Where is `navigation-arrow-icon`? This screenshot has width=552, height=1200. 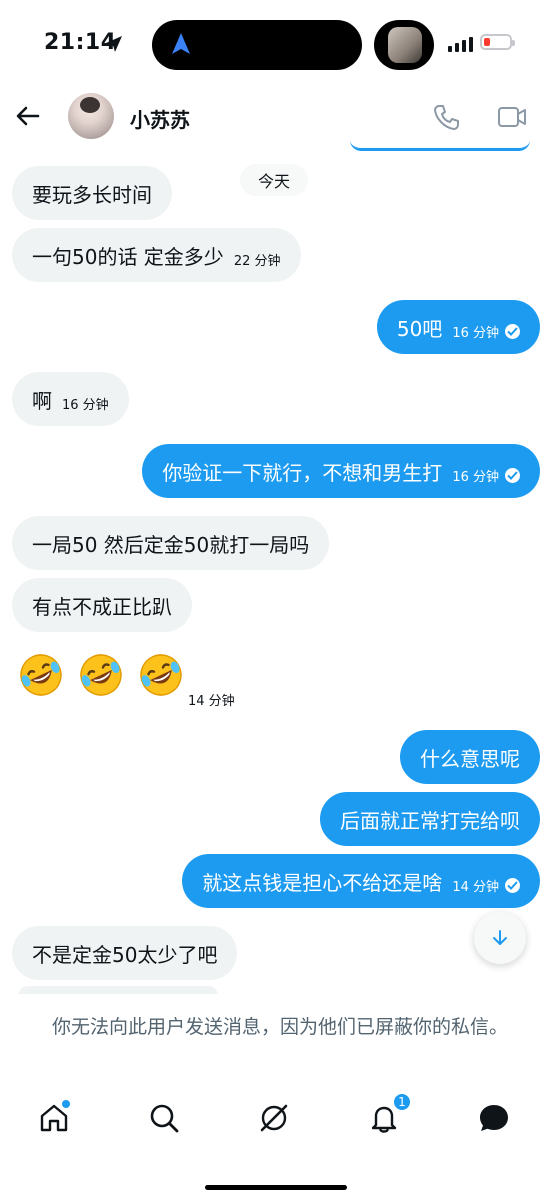 navigation-arrow-icon is located at coordinates (181, 43).